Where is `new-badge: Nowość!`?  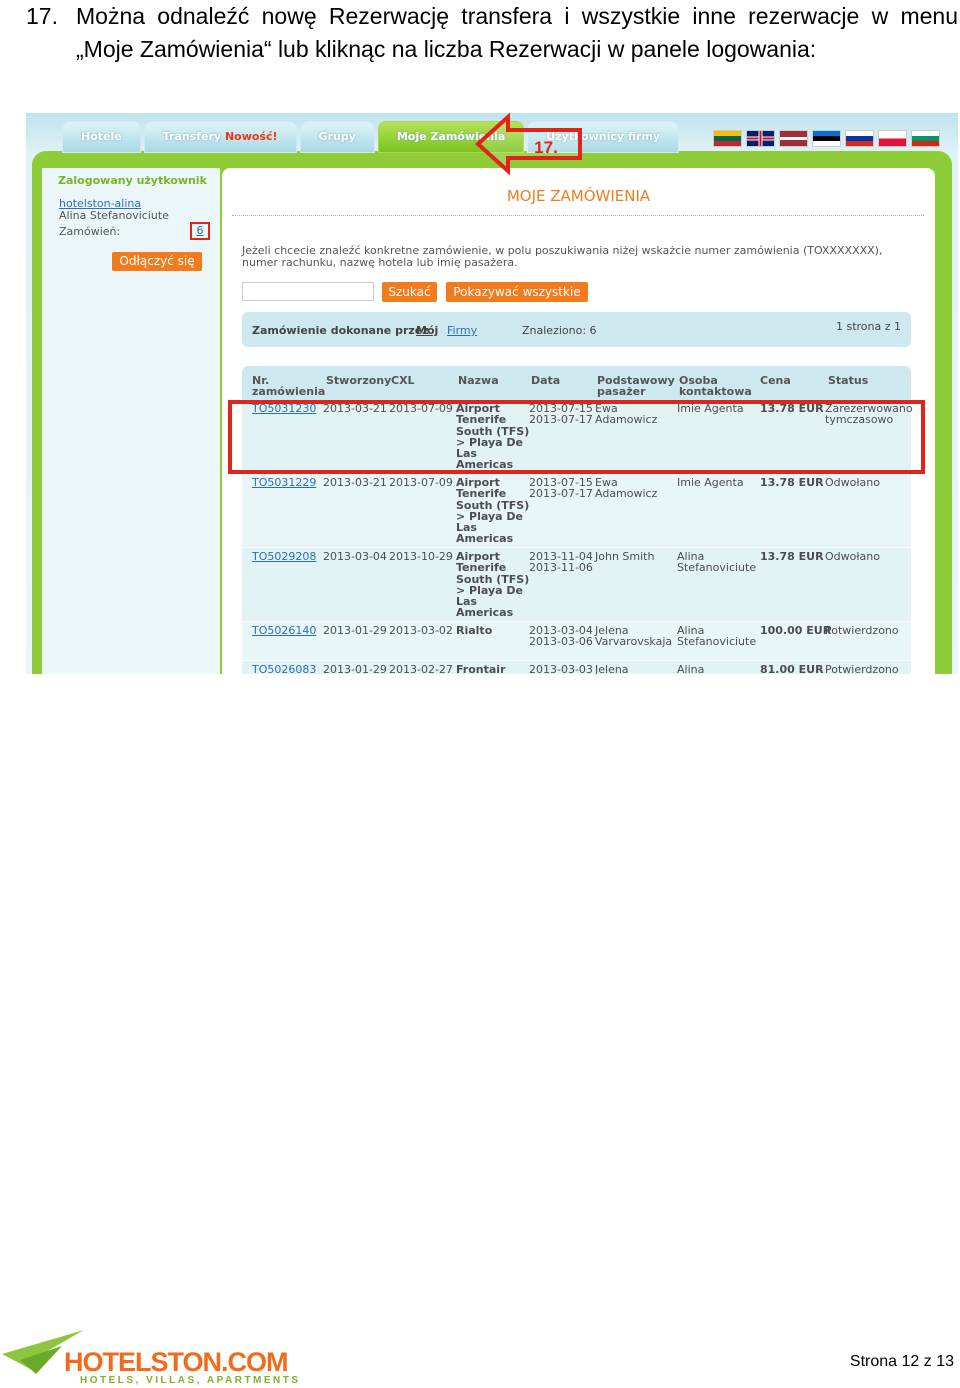
new-badge: Nowość! is located at coordinates (251, 136).